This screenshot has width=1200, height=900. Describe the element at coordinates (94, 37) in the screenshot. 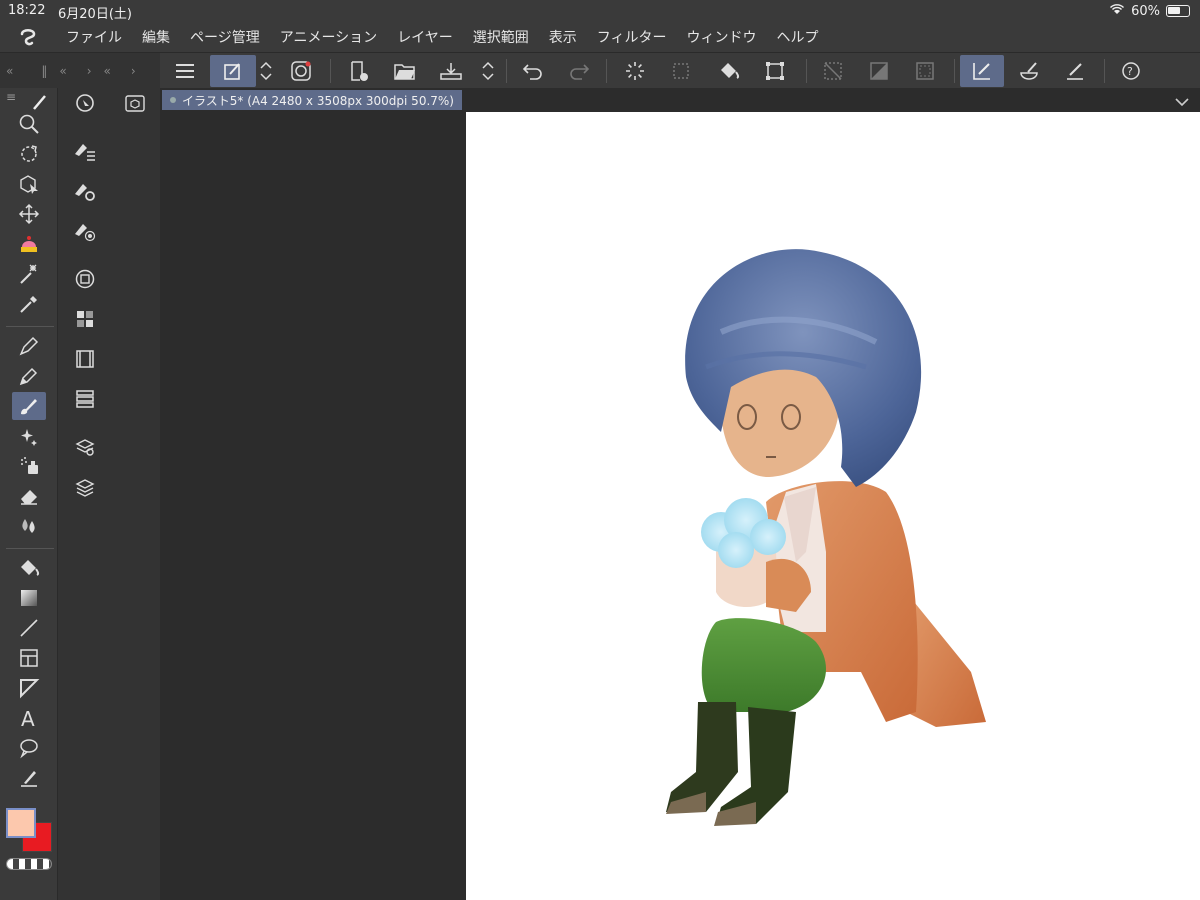

I see `menu-file: ファイル` at that location.